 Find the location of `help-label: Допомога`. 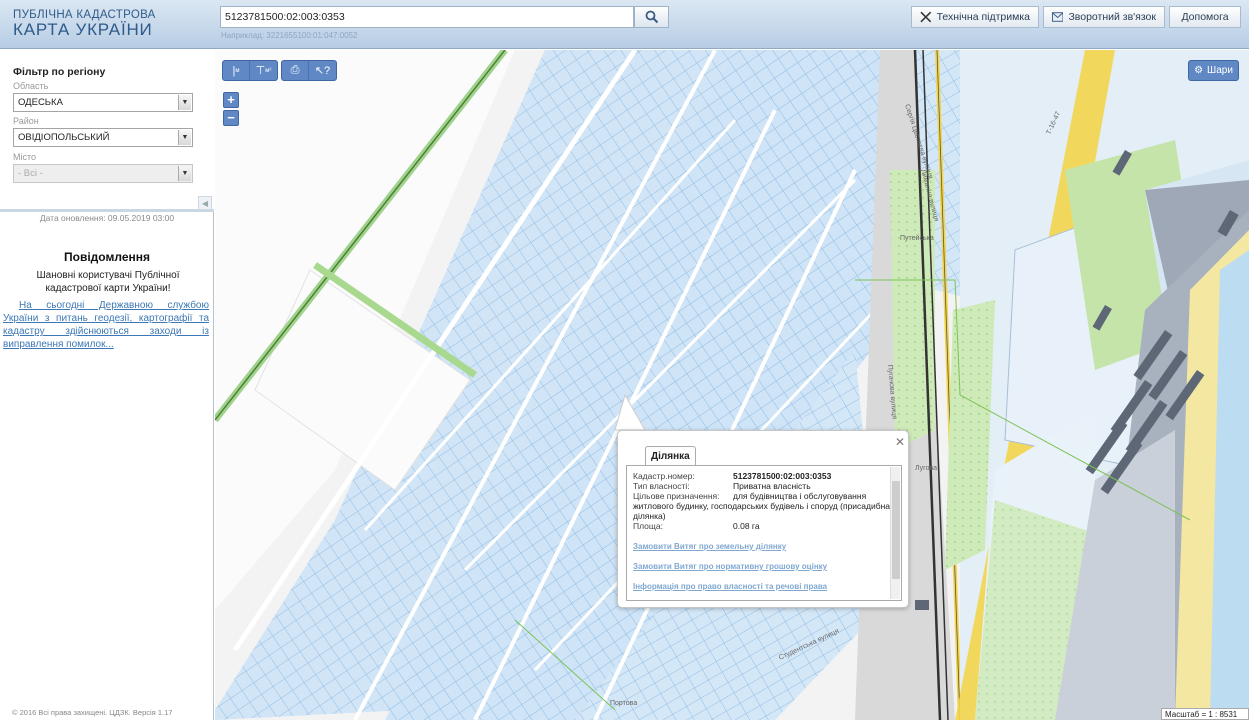

help-label: Допомога is located at coordinates (1205, 17).